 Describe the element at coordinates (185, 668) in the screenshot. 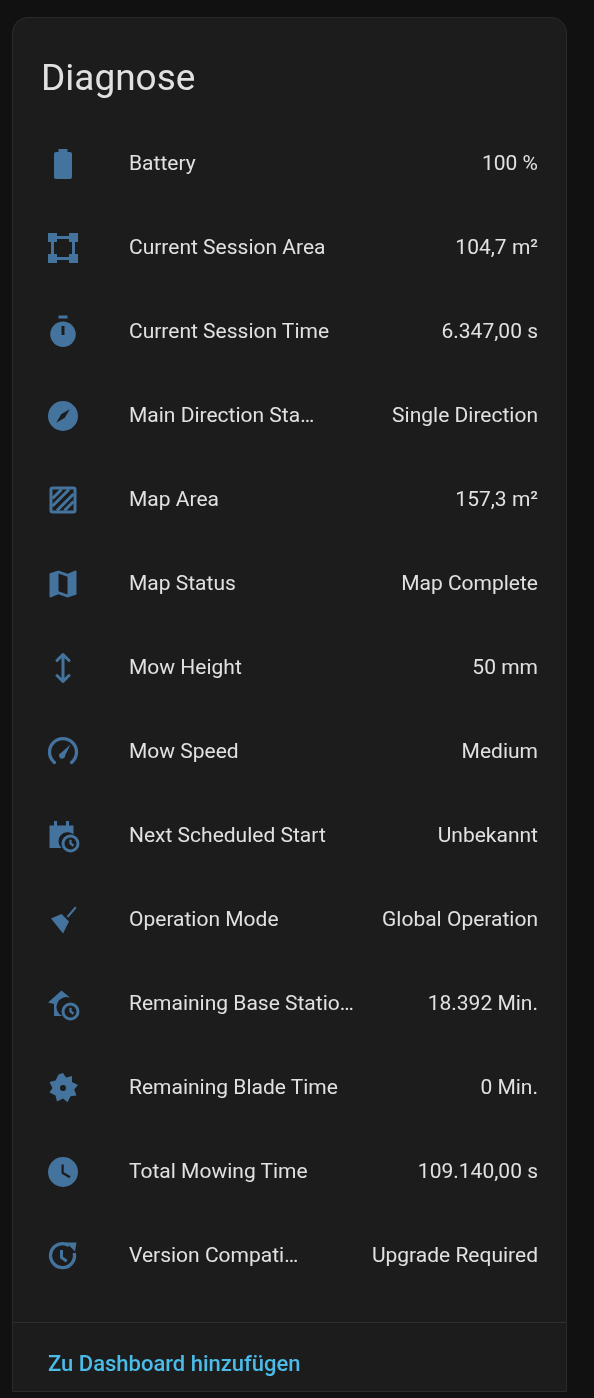

I see `entity-name: Mow Height` at that location.